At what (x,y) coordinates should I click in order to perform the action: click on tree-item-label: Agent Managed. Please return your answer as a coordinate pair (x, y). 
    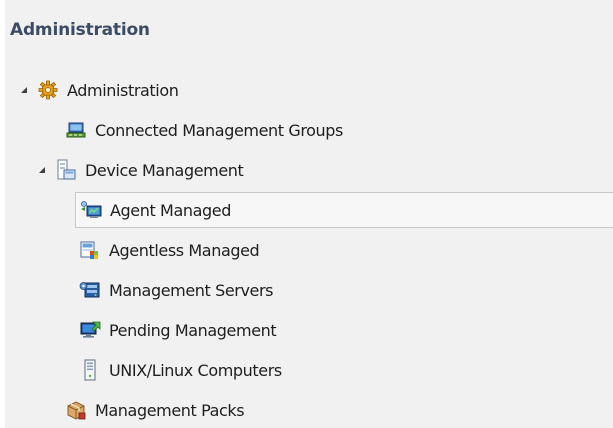
    Looking at the image, I should click on (170, 210).